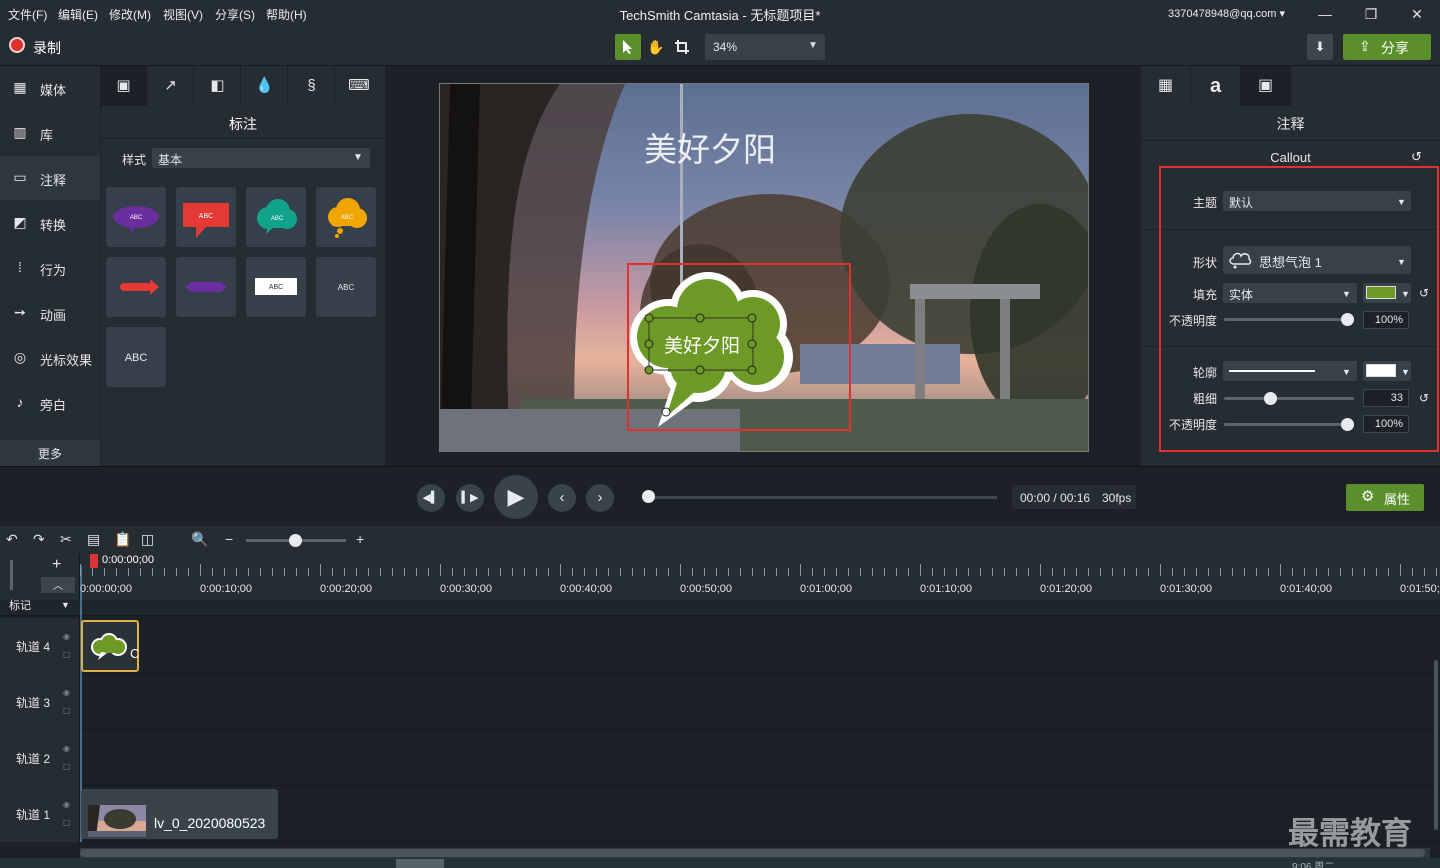 The width and height of the screenshot is (1440, 868). I want to click on track-height-slider, so click(11, 575).